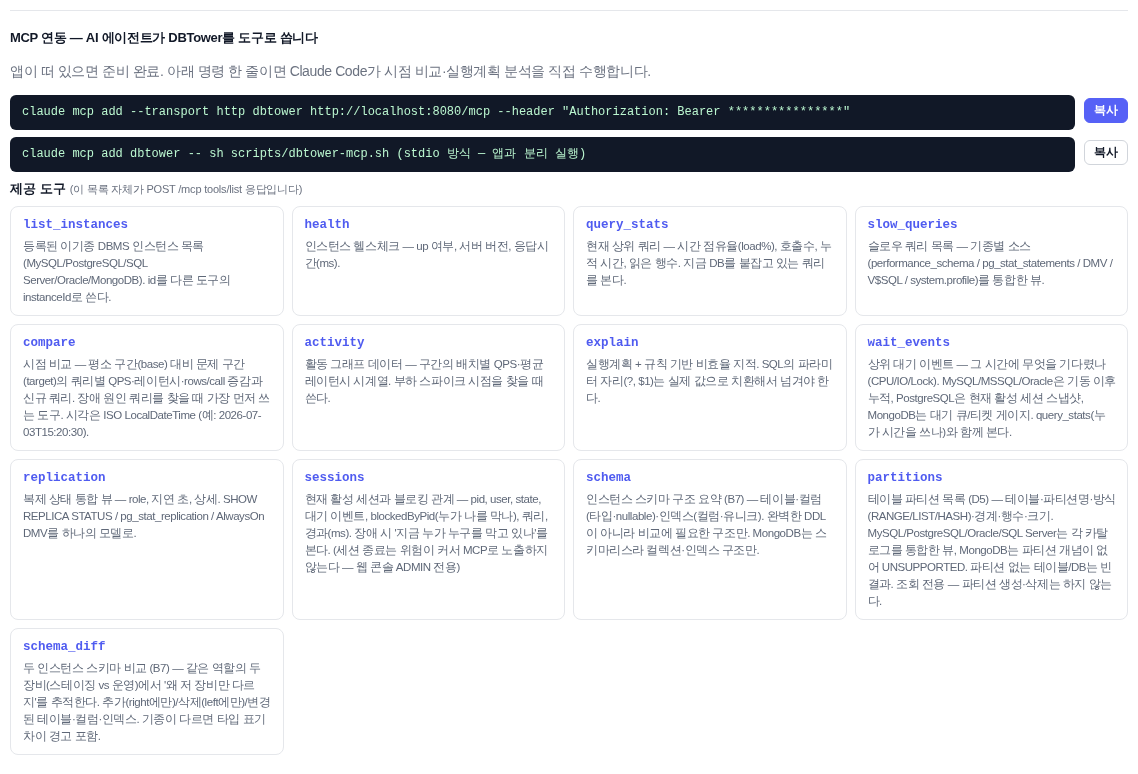 This screenshot has height=774, width=1138. Describe the element at coordinates (913, 225) in the screenshot. I see `tool-name: slow_queries` at that location.